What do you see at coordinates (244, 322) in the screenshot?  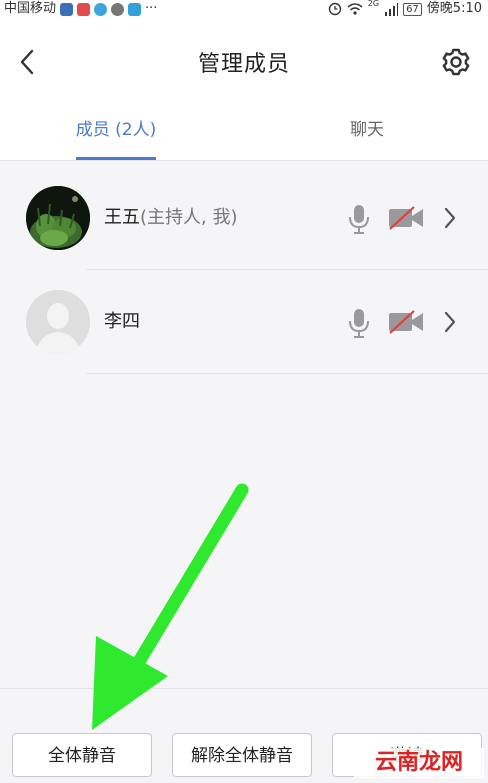 I see `member-row-participant: 李四` at bounding box center [244, 322].